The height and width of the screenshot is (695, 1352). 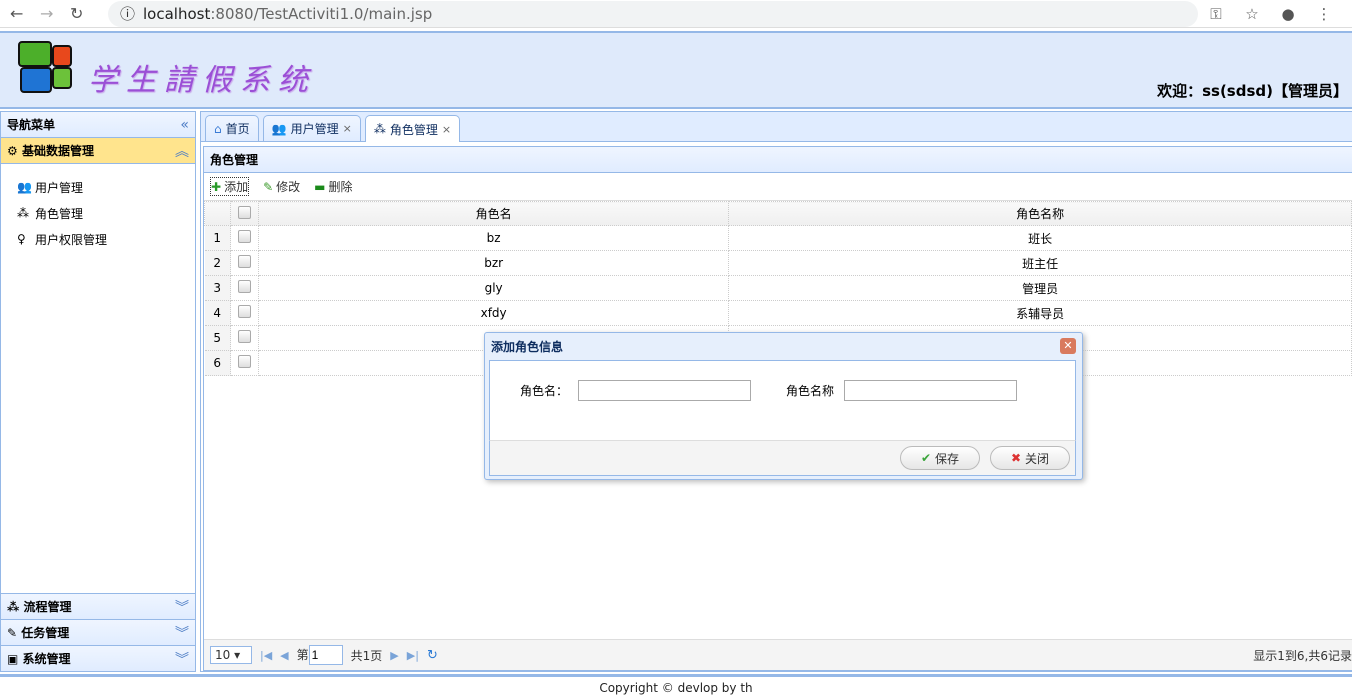 What do you see at coordinates (1030, 458) in the screenshot?
I see `close-button: ✖ 关闭` at bounding box center [1030, 458].